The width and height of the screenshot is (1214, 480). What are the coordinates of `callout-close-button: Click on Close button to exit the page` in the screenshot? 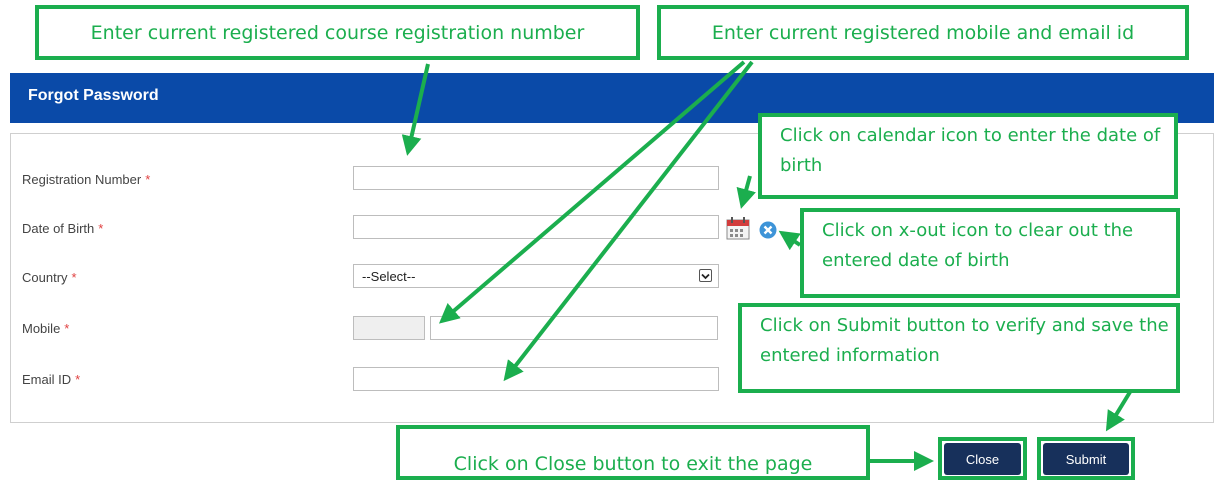 It's located at (633, 452).